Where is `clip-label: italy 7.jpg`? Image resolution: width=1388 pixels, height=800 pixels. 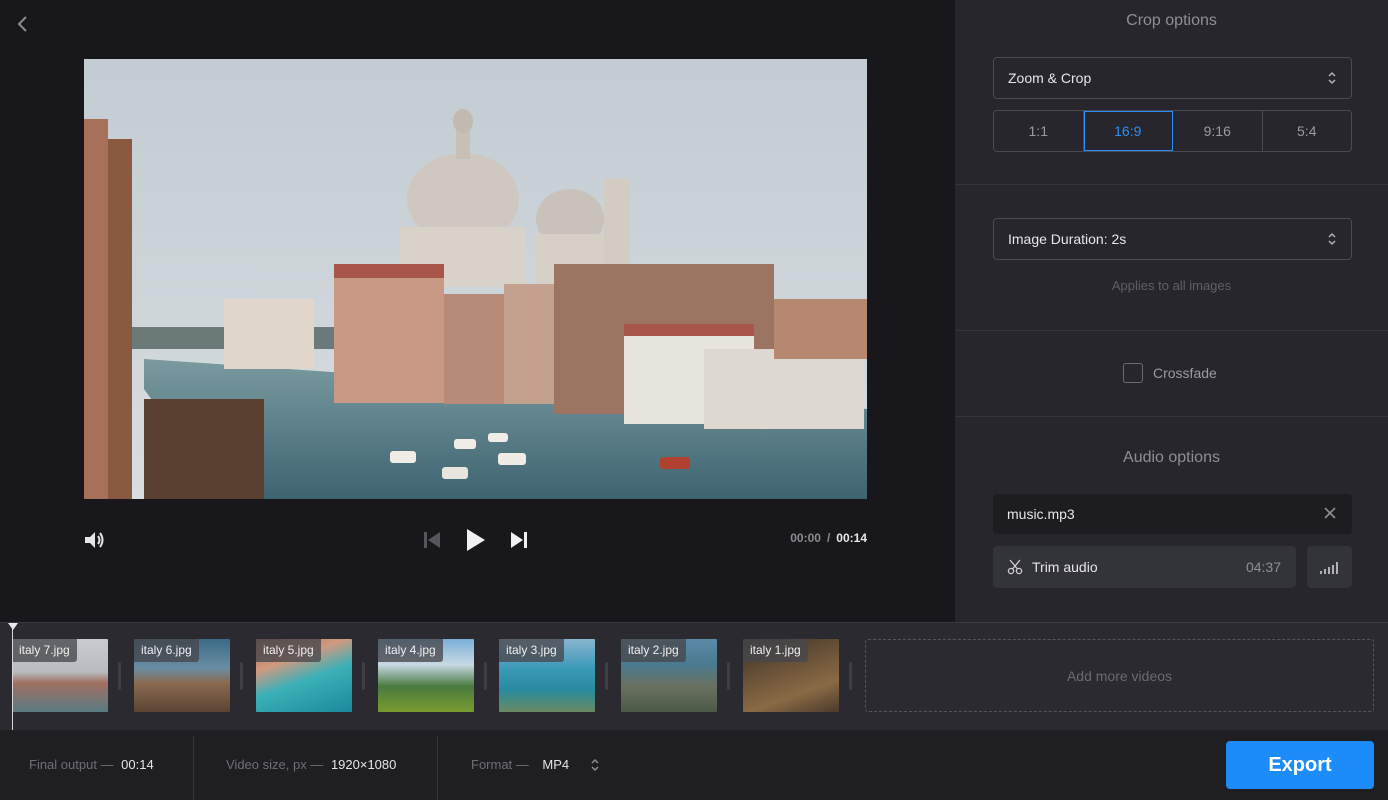
clip-label: italy 7.jpg is located at coordinates (44, 650).